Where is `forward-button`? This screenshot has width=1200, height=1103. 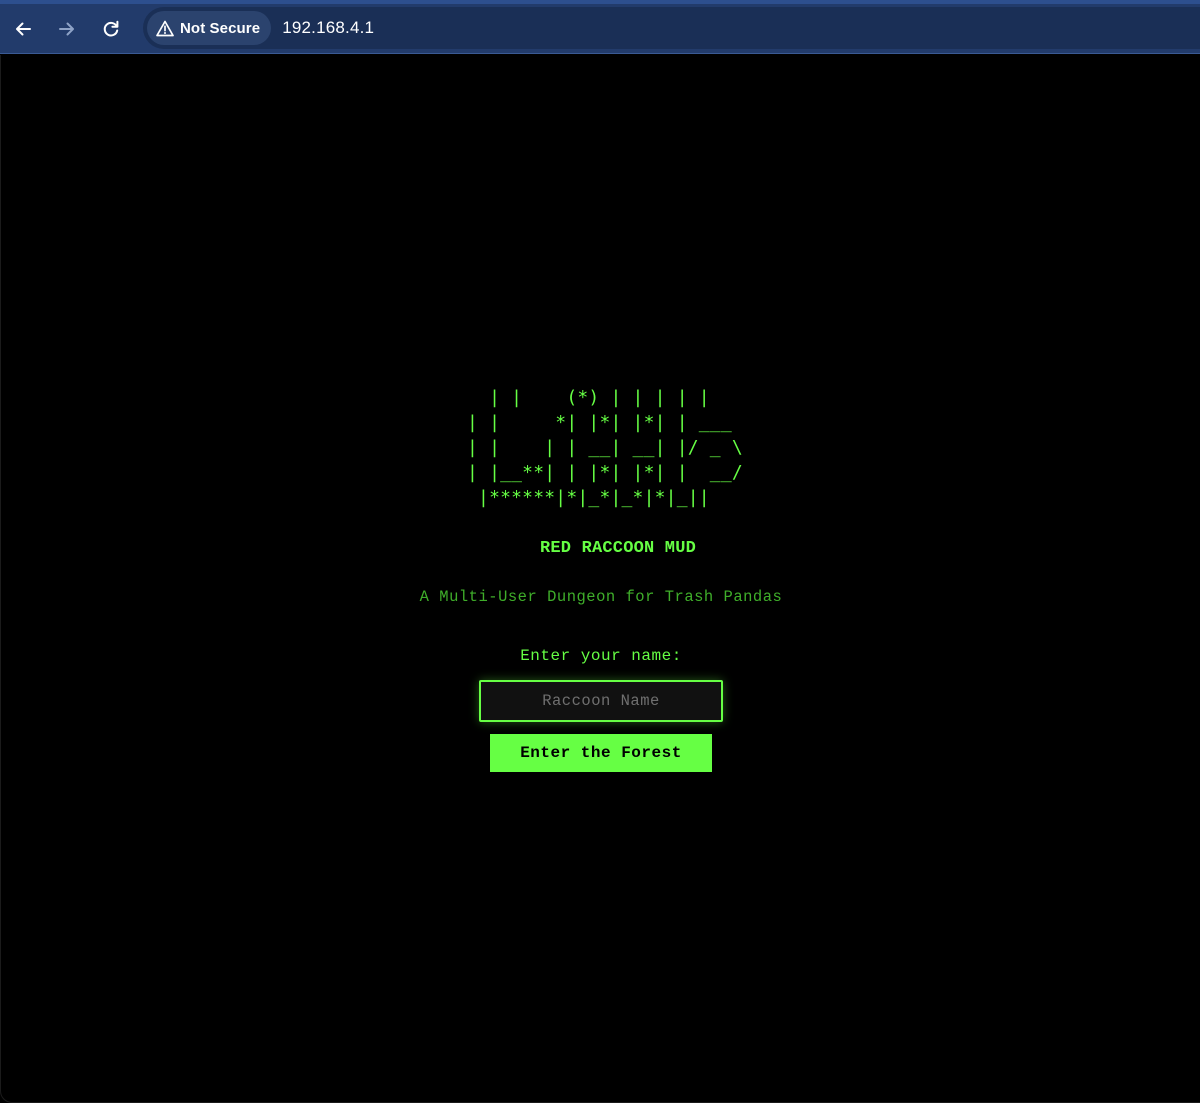 forward-button is located at coordinates (67, 29).